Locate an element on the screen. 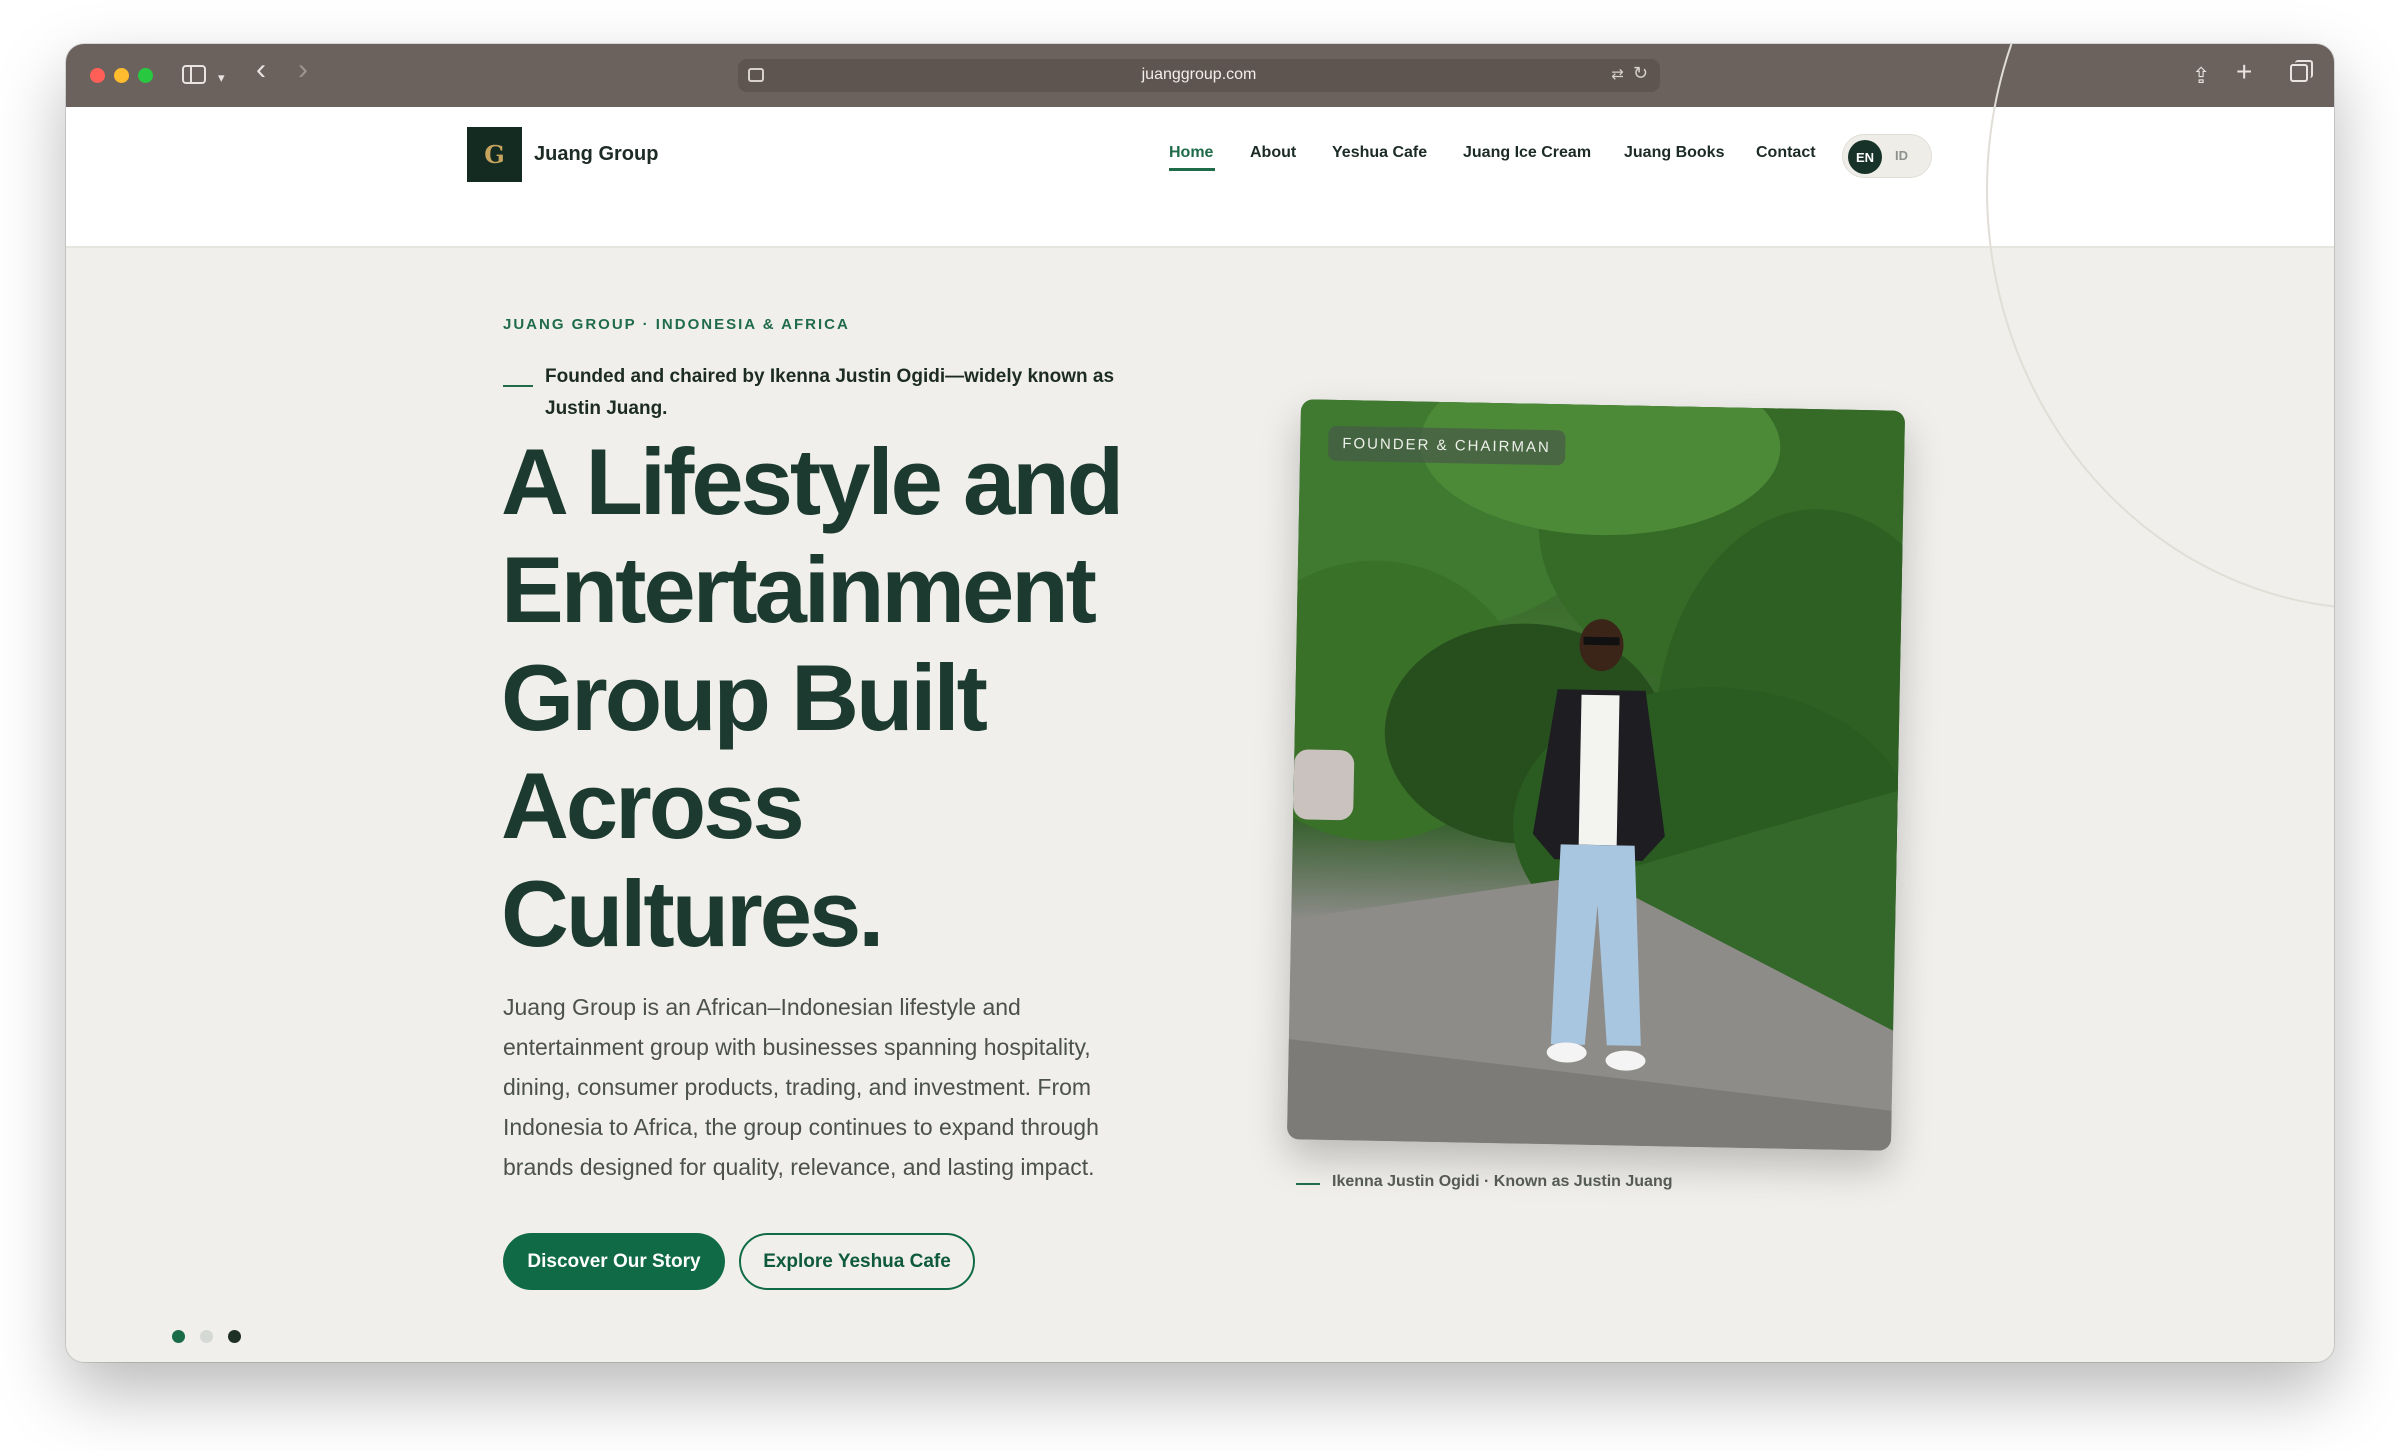 This screenshot has height=1451, width=2400. logo-mark-icon: G is located at coordinates (494, 154).